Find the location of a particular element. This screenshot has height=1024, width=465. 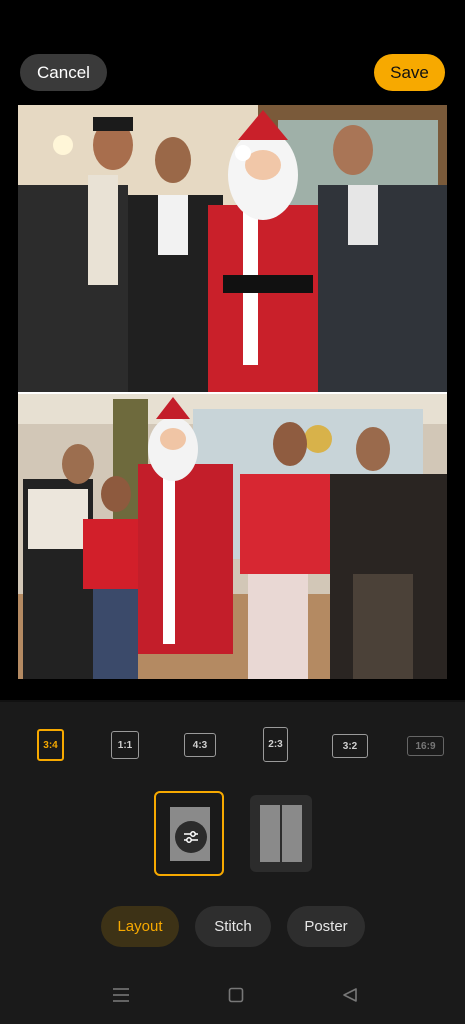

ratio-4-3-button: 4:3 is located at coordinates (200, 745).